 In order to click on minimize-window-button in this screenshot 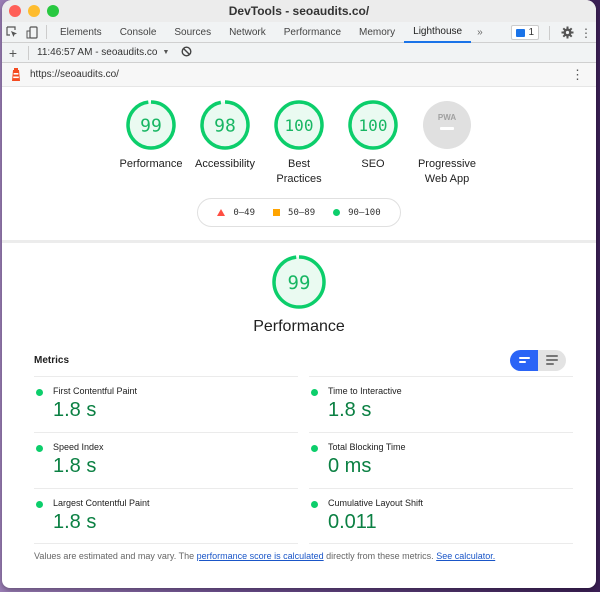, I will do `click(34, 11)`.